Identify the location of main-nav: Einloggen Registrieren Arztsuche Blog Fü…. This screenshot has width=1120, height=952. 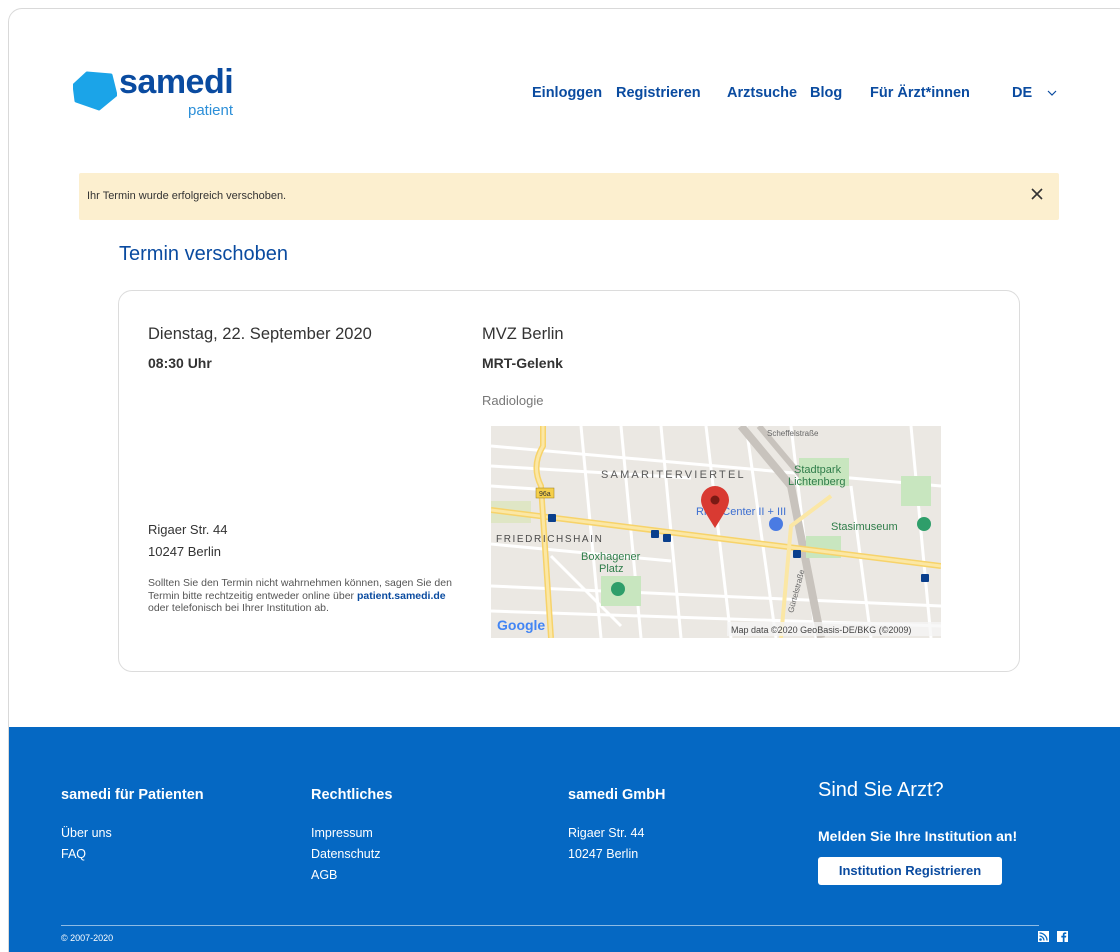
(564, 96).